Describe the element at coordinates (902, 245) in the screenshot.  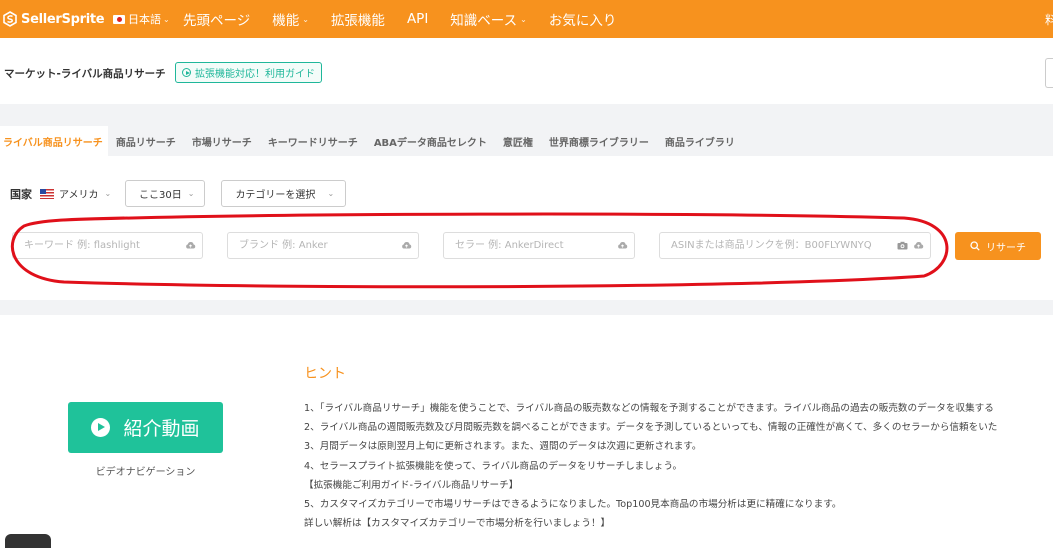
I see `camera-icon` at that location.